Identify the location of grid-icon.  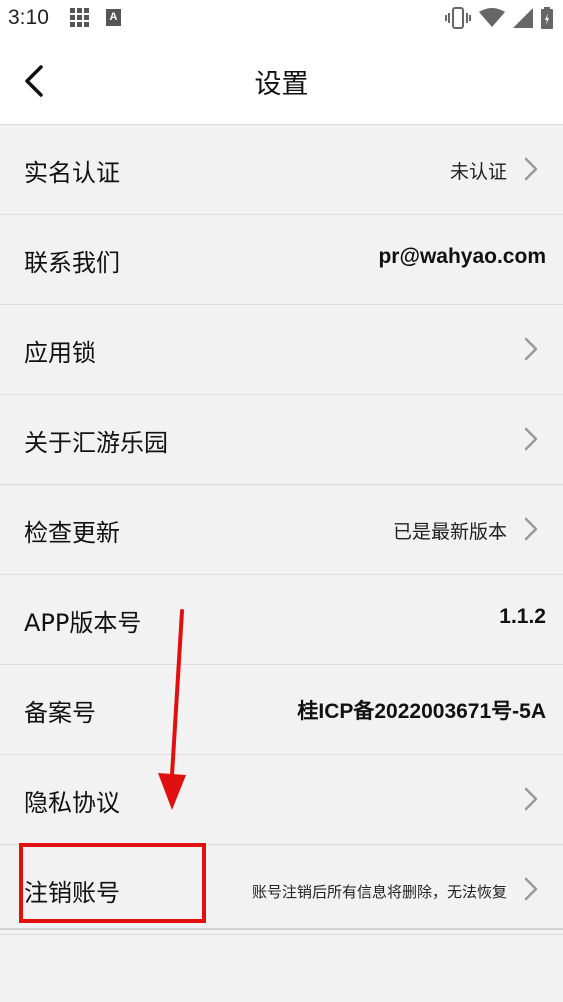
(79, 17).